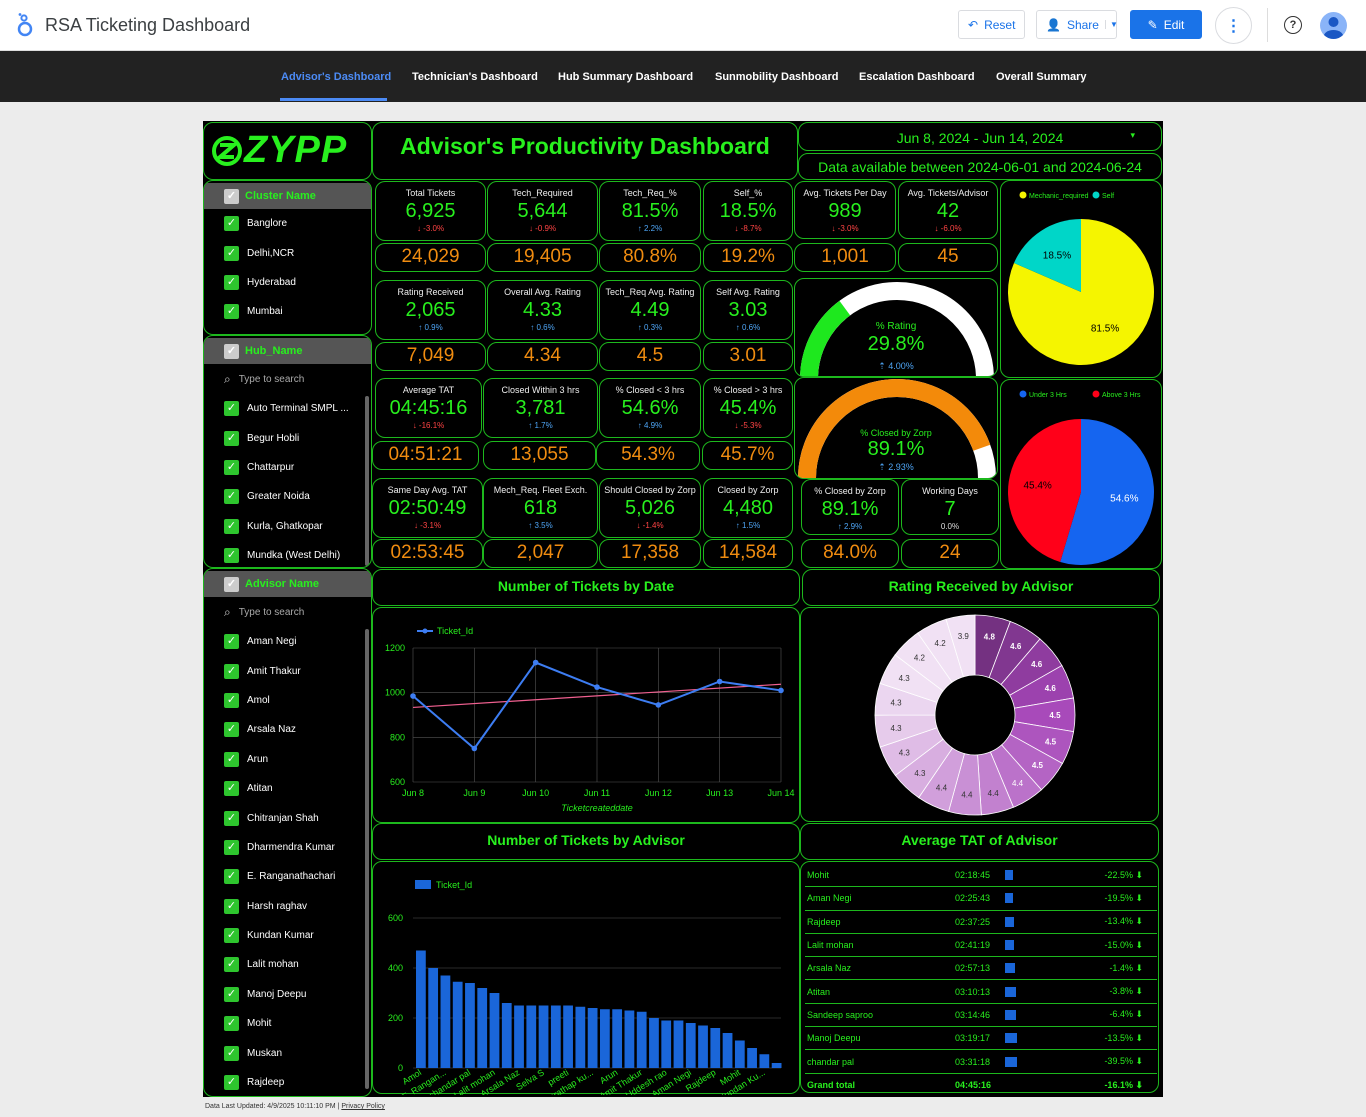  What do you see at coordinates (287, 670) in the screenshot?
I see `filter-option: ✓ Amit Thakur` at bounding box center [287, 670].